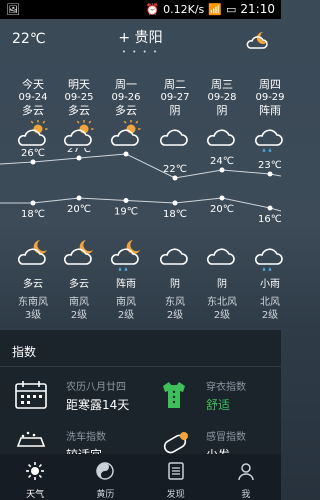 This screenshot has height=500, width=320. Describe the element at coordinates (79, 280) in the screenshot. I see `forecast-night: 多云 南风 2级` at that location.